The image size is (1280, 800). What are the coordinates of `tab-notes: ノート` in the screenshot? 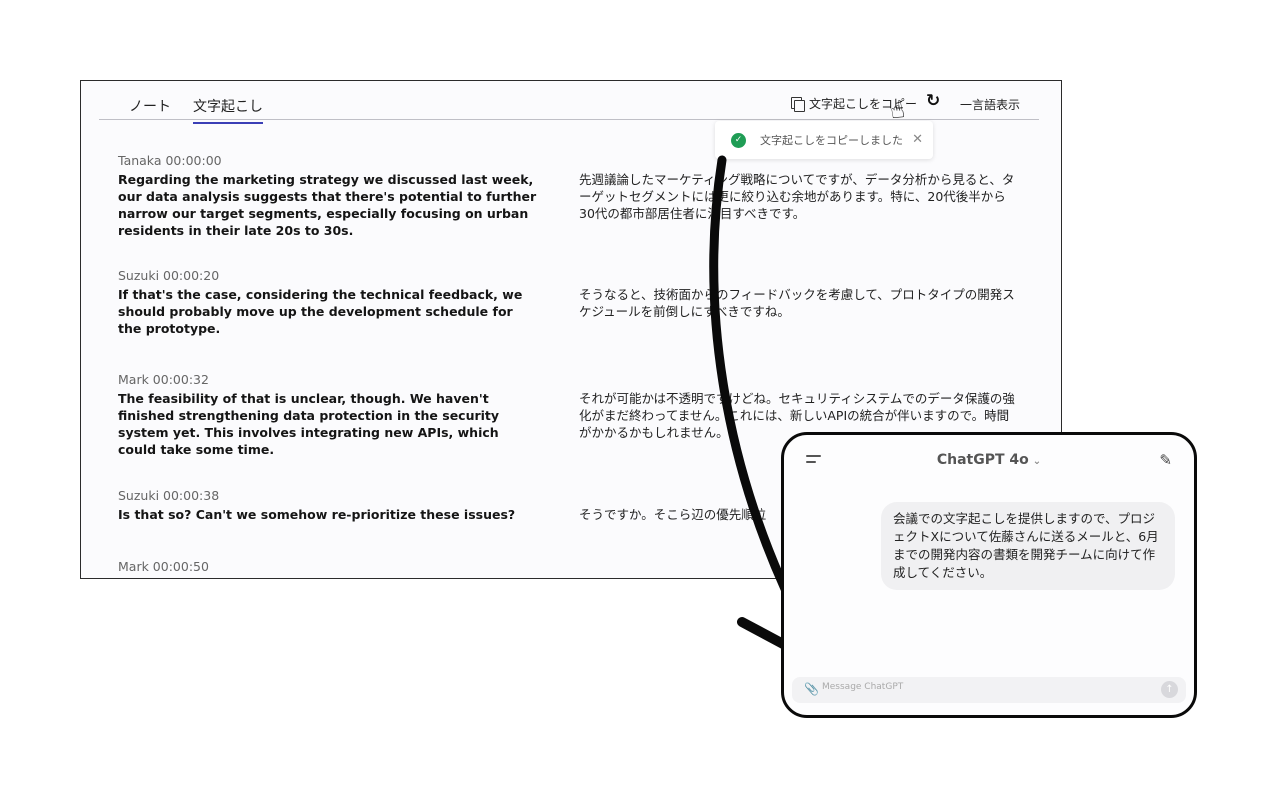 It's located at (150, 109).